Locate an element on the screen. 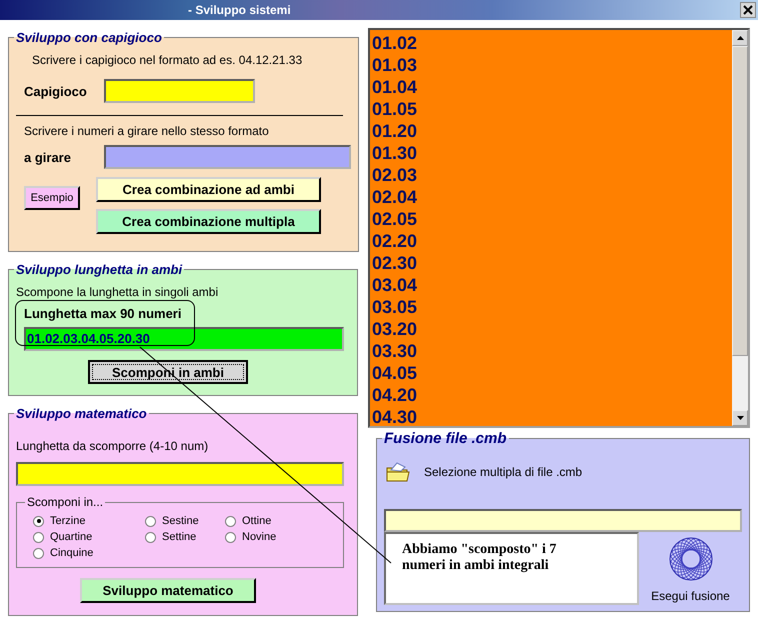  radio-option: Terzine is located at coordinates (89, 521).